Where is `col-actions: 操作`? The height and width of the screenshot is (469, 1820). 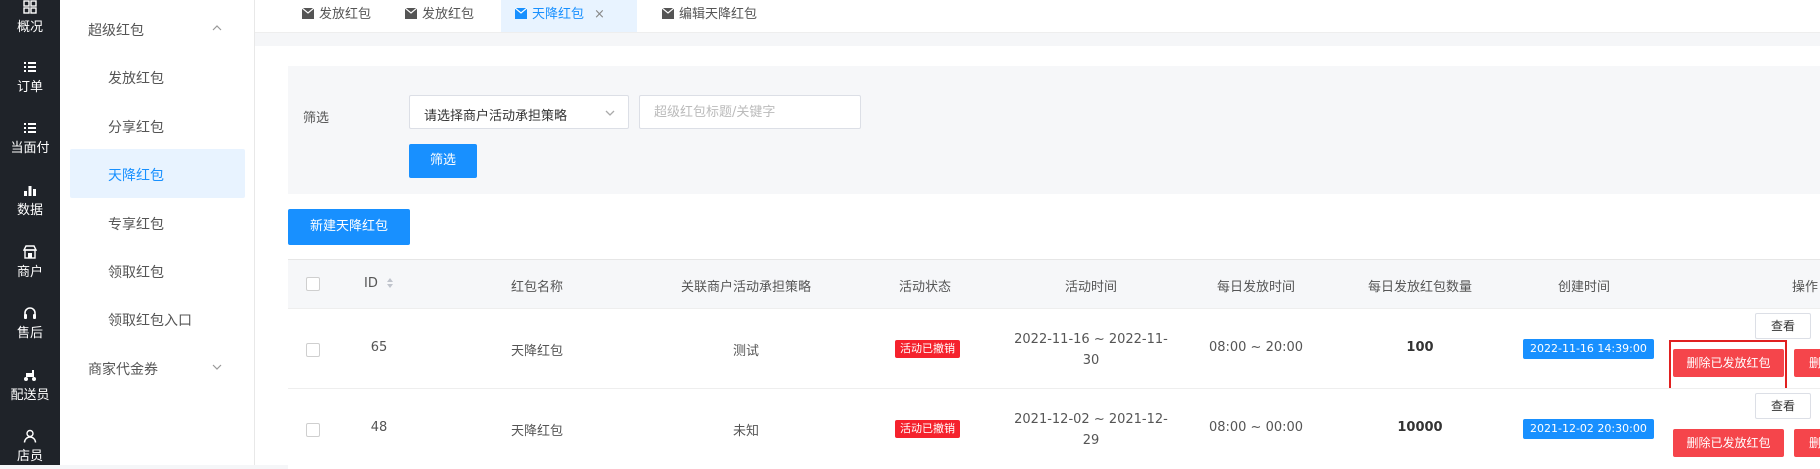
col-actions: 操作 is located at coordinates (1804, 287).